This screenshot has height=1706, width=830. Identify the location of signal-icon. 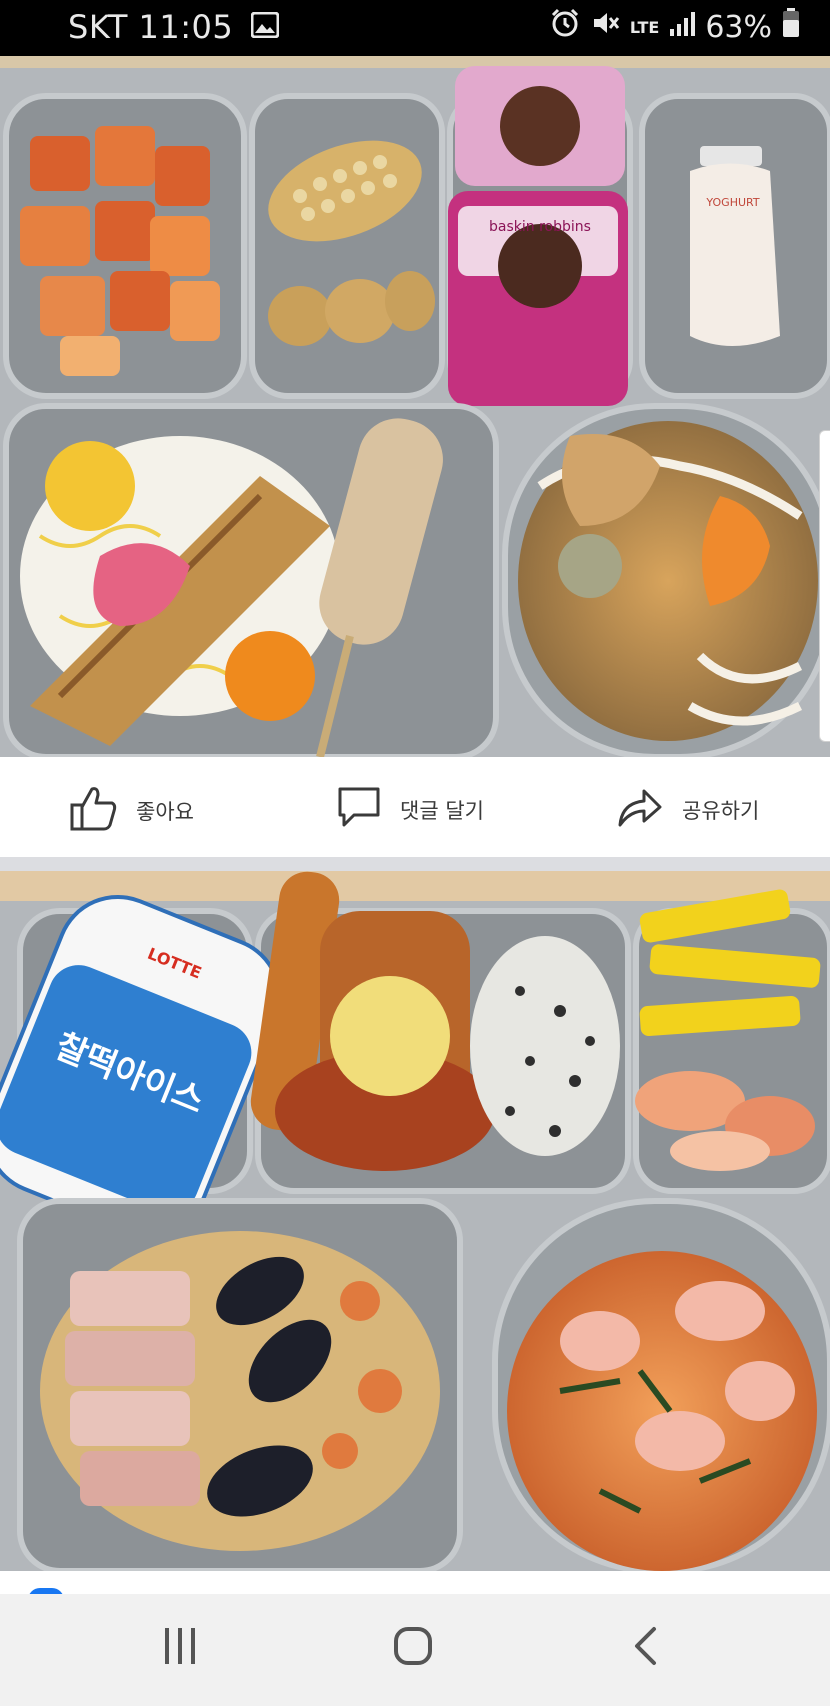
(682, 27).